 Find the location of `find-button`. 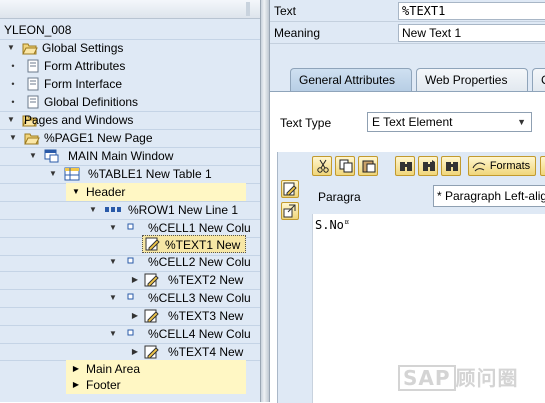

find-button is located at coordinates (405, 166).